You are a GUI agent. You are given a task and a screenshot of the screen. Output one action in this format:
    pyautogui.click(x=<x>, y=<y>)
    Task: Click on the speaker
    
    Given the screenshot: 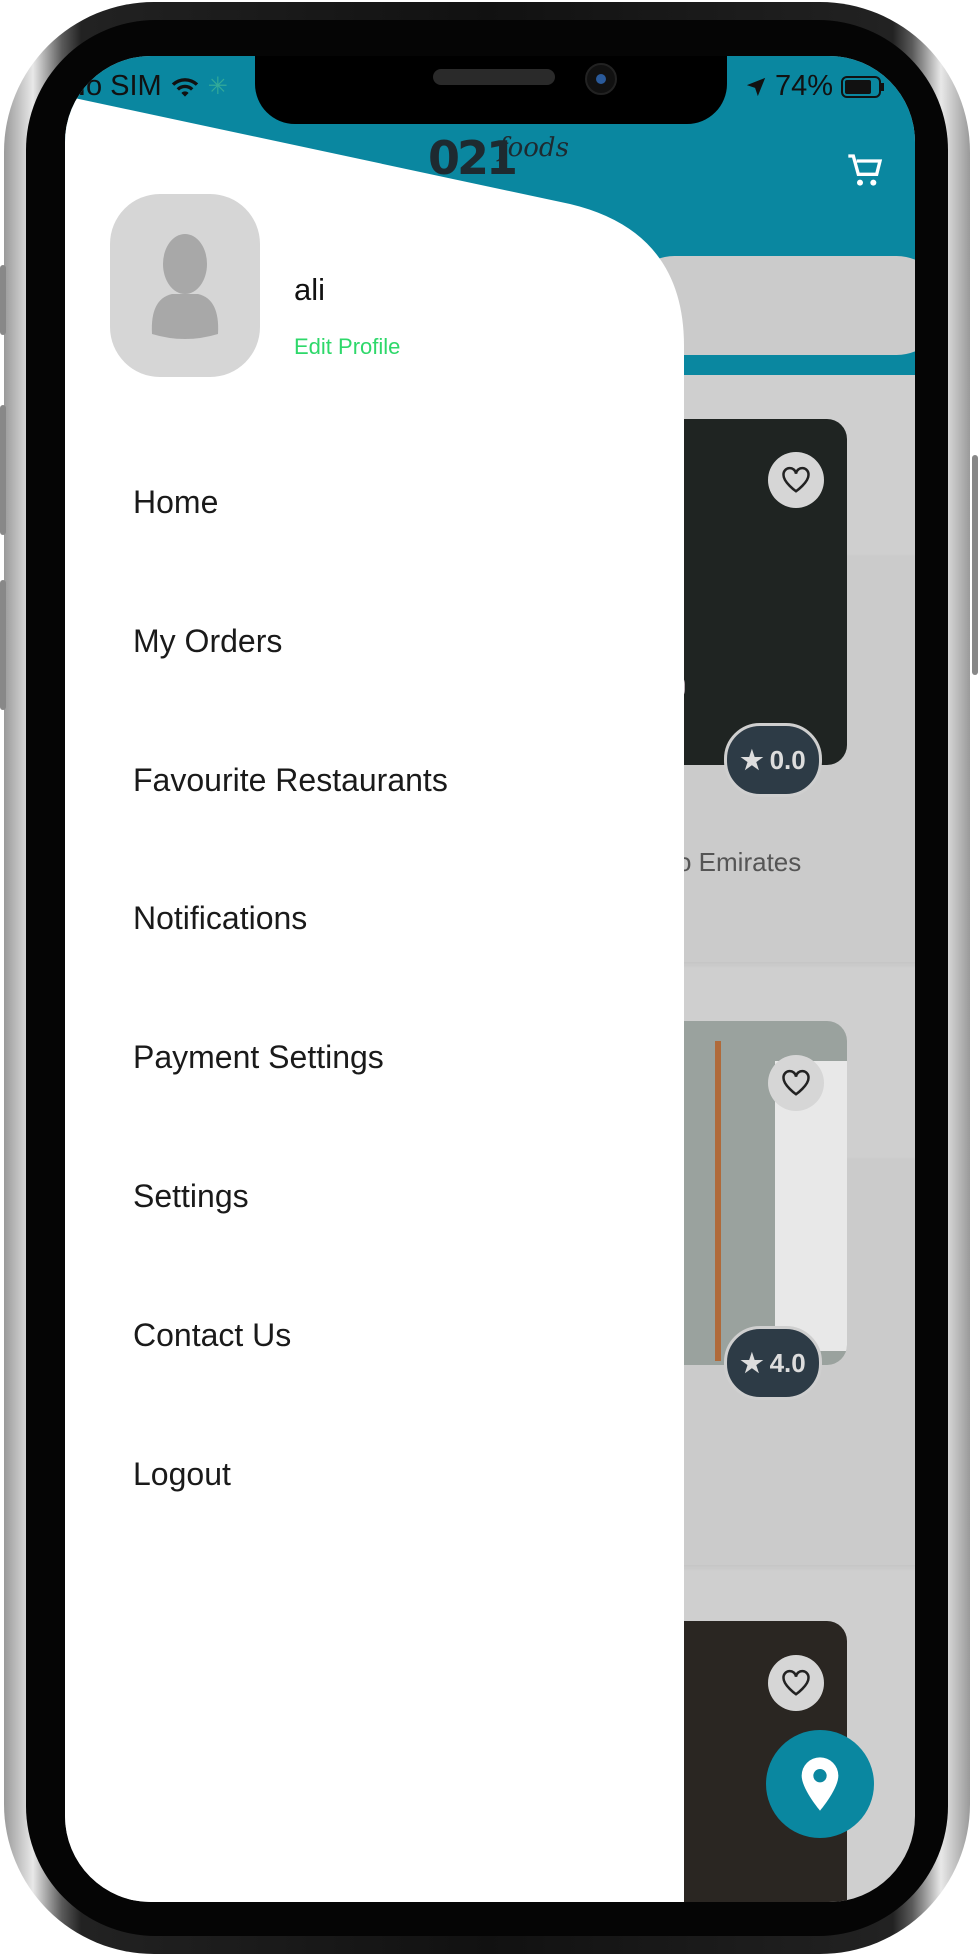 What is the action you would take?
    pyautogui.click(x=494, y=77)
    